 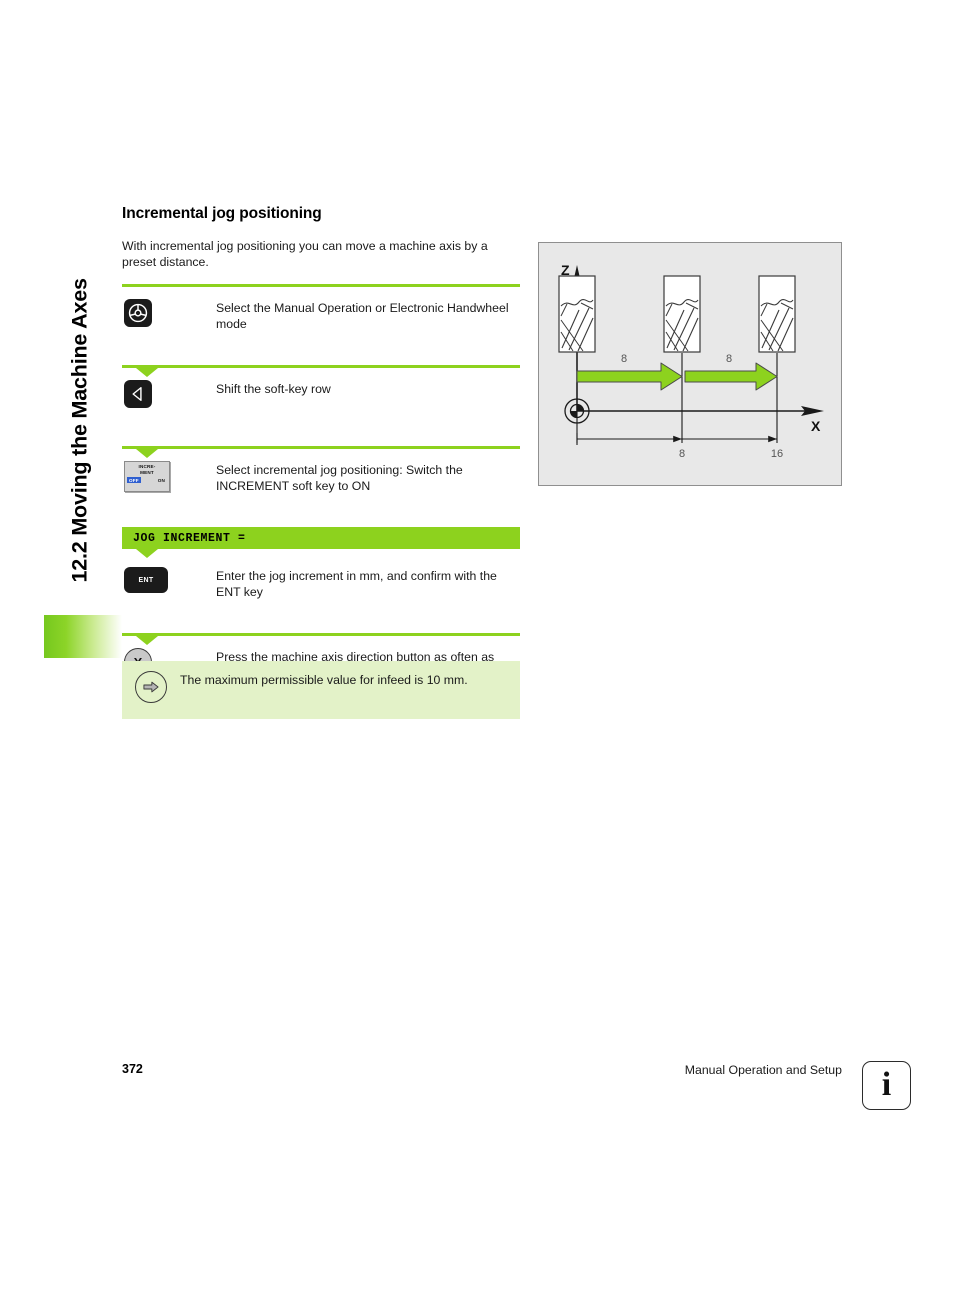 What do you see at coordinates (147, 472) in the screenshot?
I see `softkey-label-line2: MENT` at bounding box center [147, 472].